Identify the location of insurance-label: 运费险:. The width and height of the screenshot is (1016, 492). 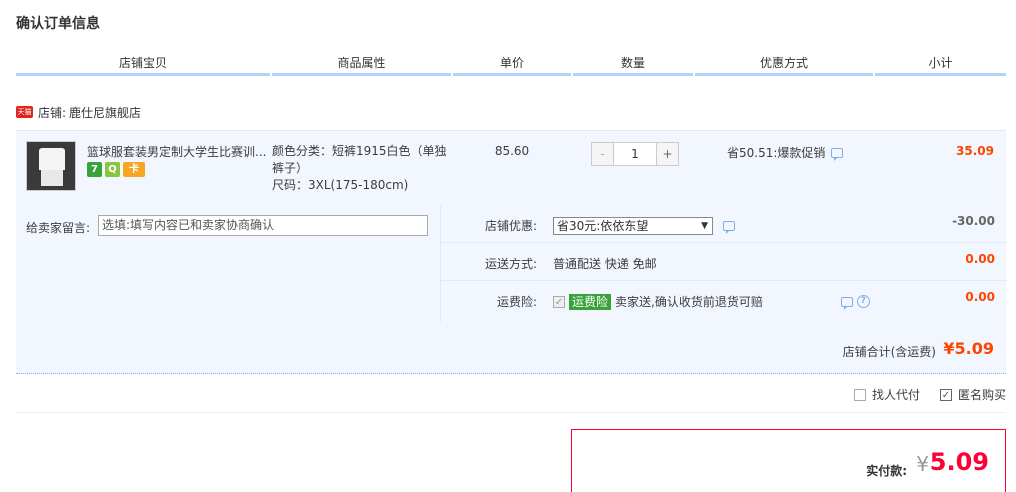
(516, 302).